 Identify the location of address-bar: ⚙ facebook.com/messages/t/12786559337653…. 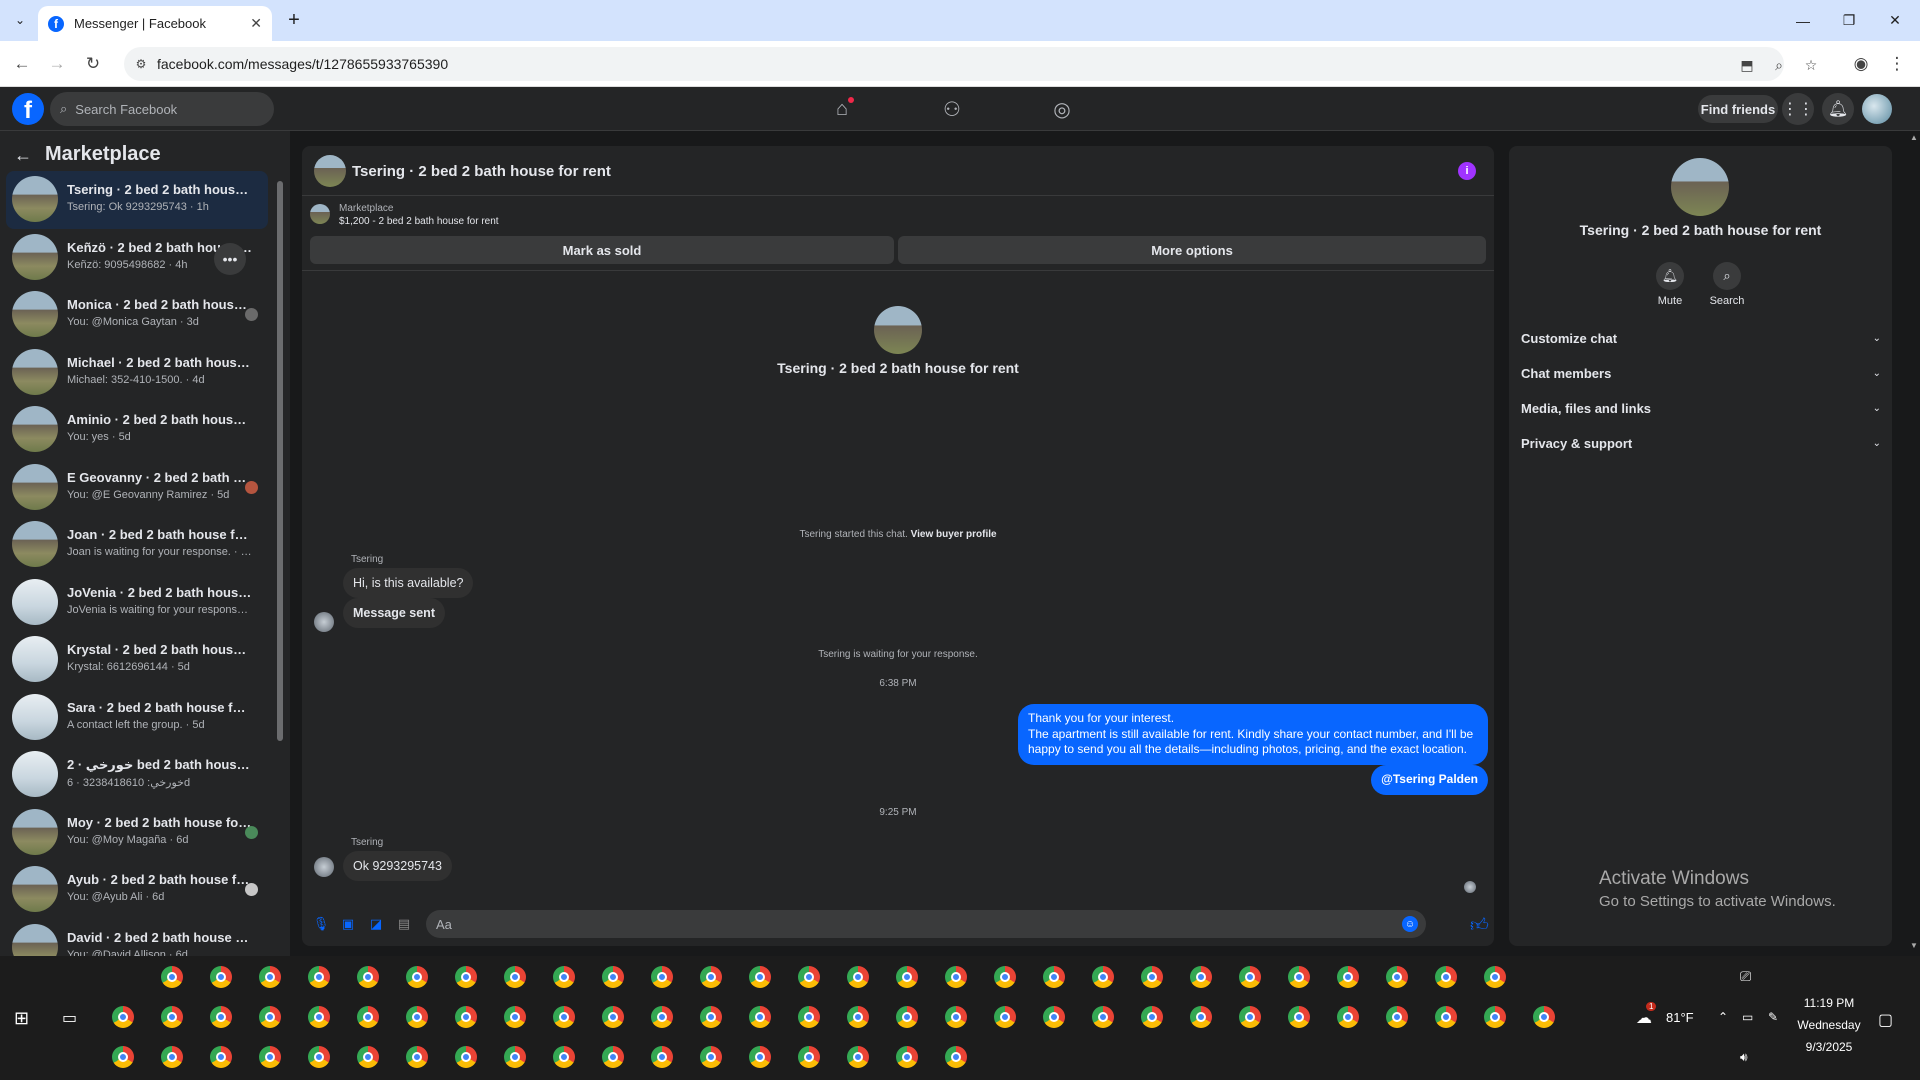
(970, 64).